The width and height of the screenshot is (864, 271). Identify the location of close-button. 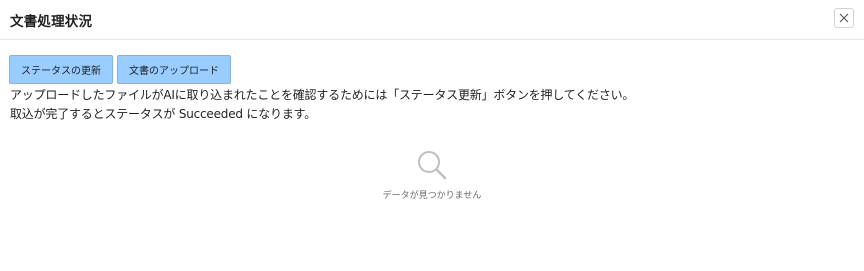
(844, 18).